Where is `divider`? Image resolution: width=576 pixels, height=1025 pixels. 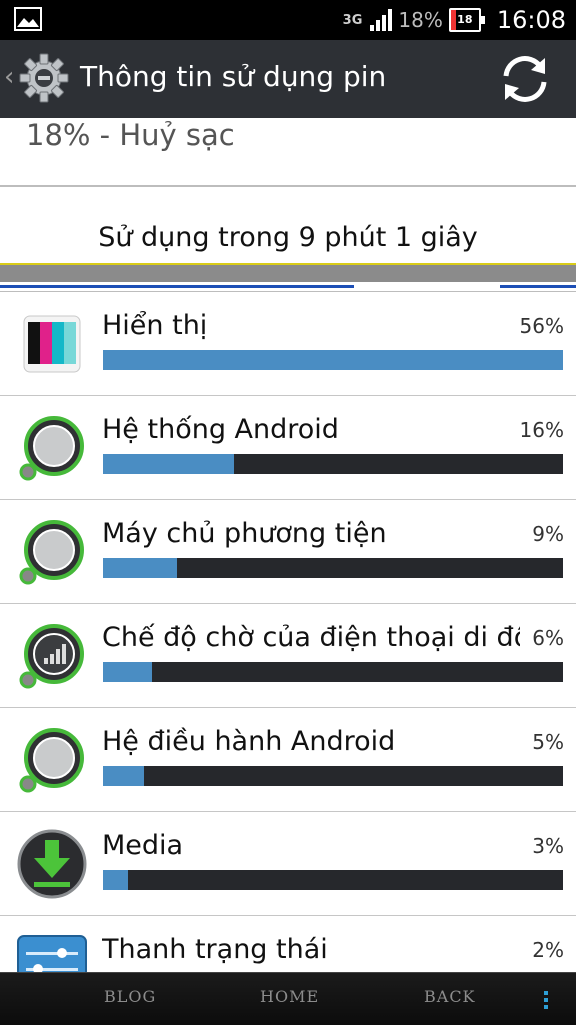 divider is located at coordinates (288, 186).